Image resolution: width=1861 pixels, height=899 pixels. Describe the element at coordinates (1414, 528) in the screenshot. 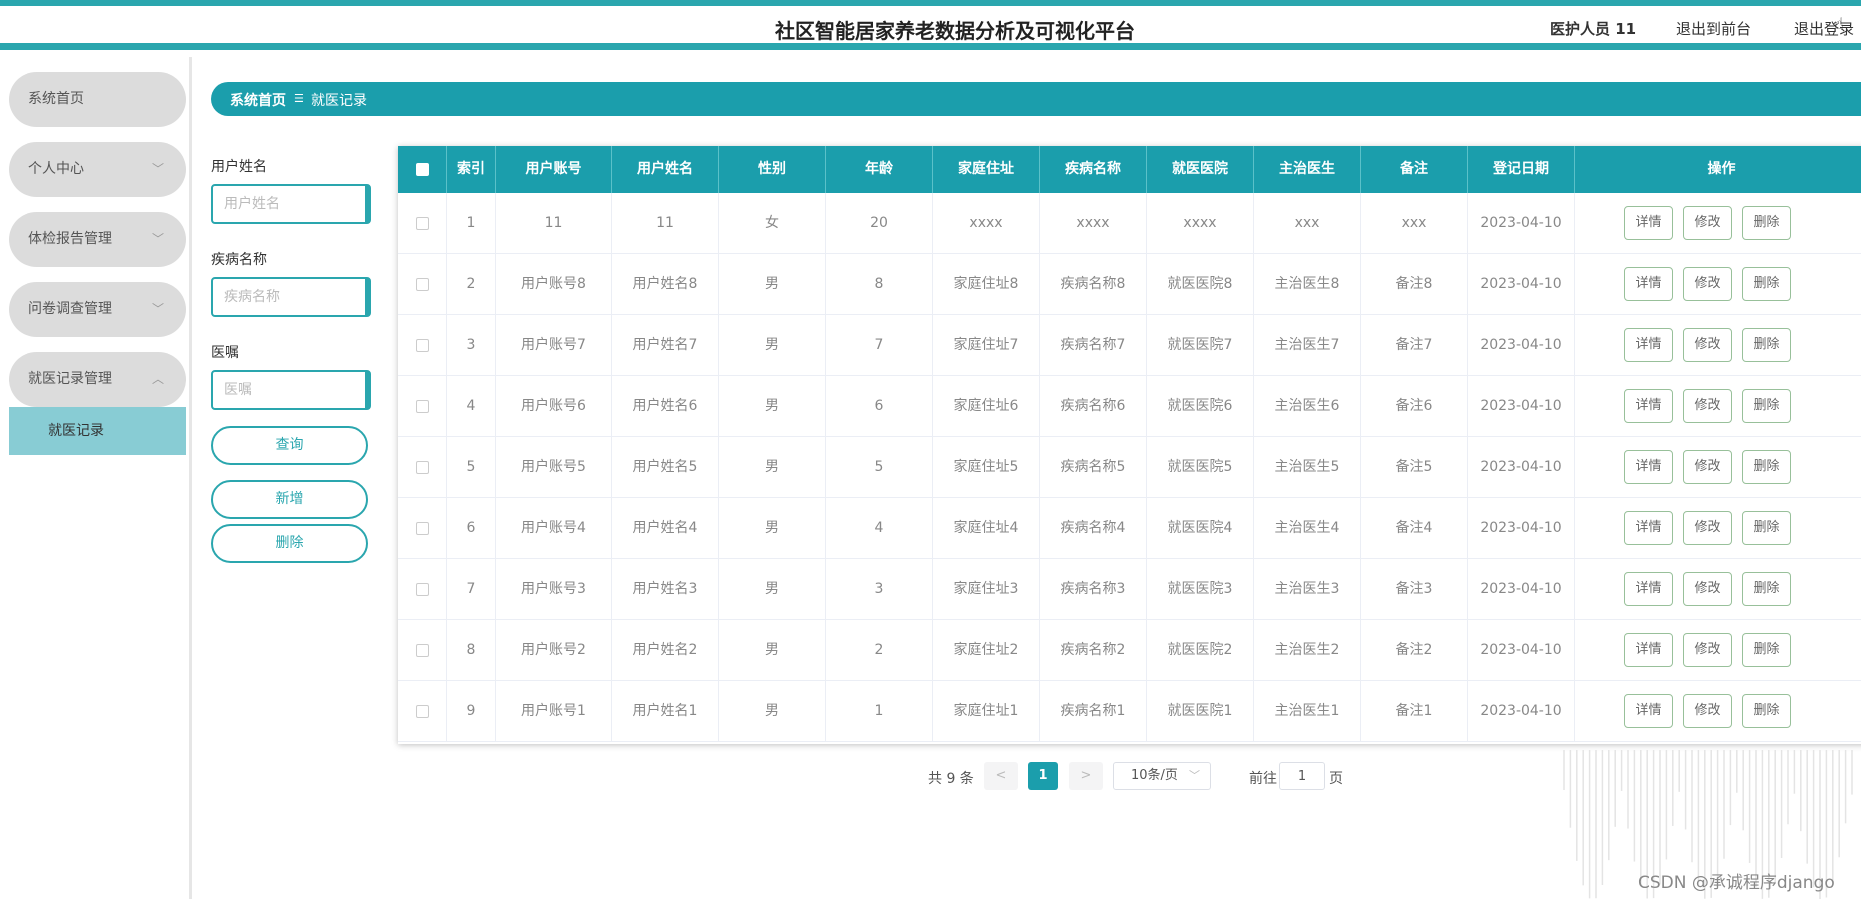

I see `table-cell: 备注4` at that location.